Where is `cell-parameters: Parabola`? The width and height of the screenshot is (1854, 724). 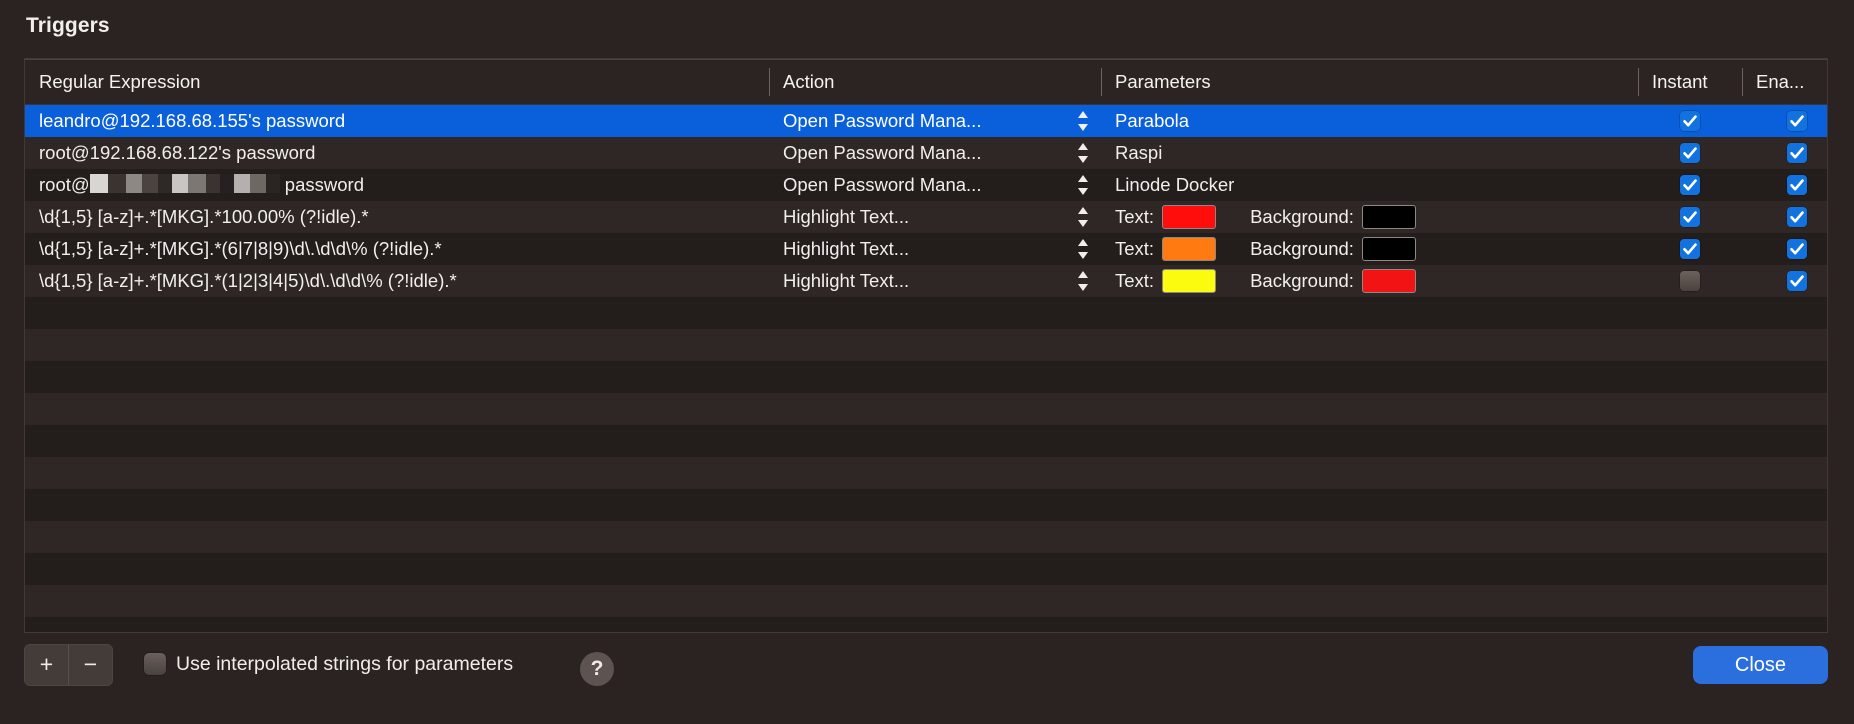
cell-parameters: Parabola is located at coordinates (1369, 121).